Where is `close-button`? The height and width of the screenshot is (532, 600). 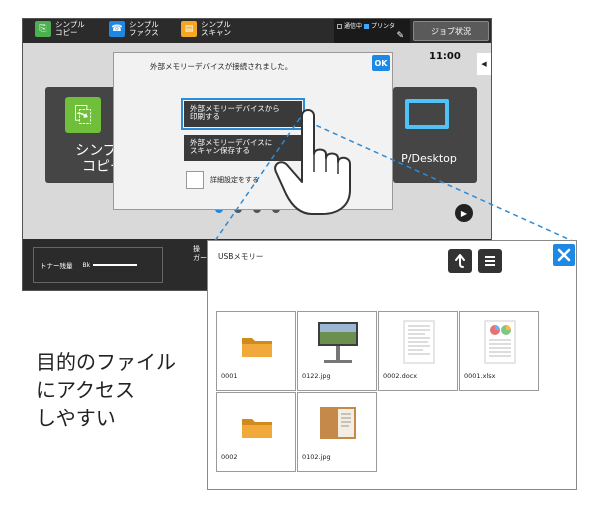 close-button is located at coordinates (564, 255).